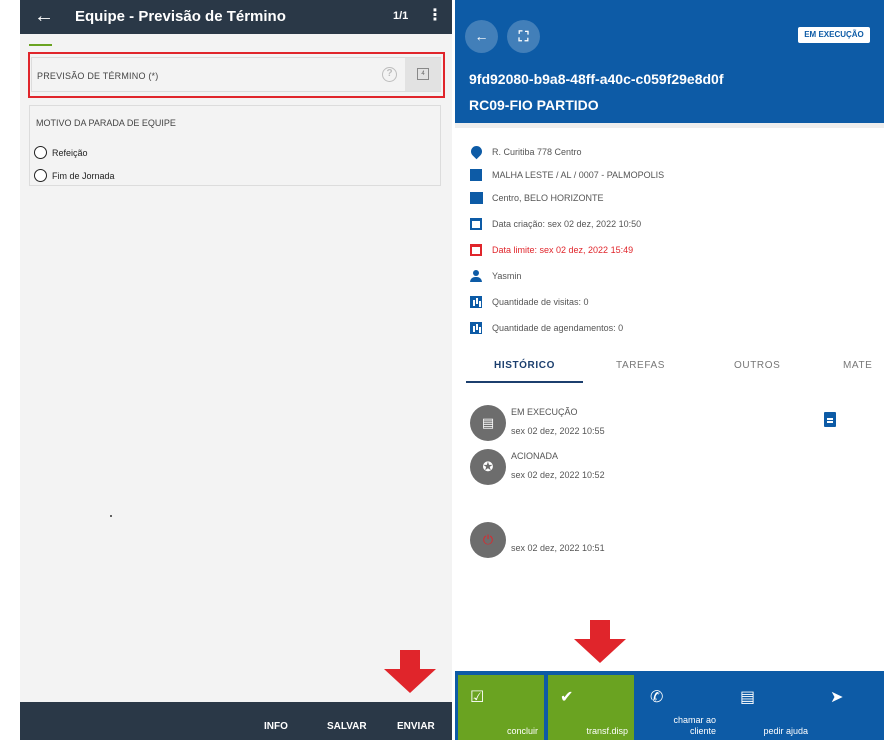 The height and width of the screenshot is (746, 884). What do you see at coordinates (567, 697) in the screenshot?
I see `transfer-icon: ✔` at bounding box center [567, 697].